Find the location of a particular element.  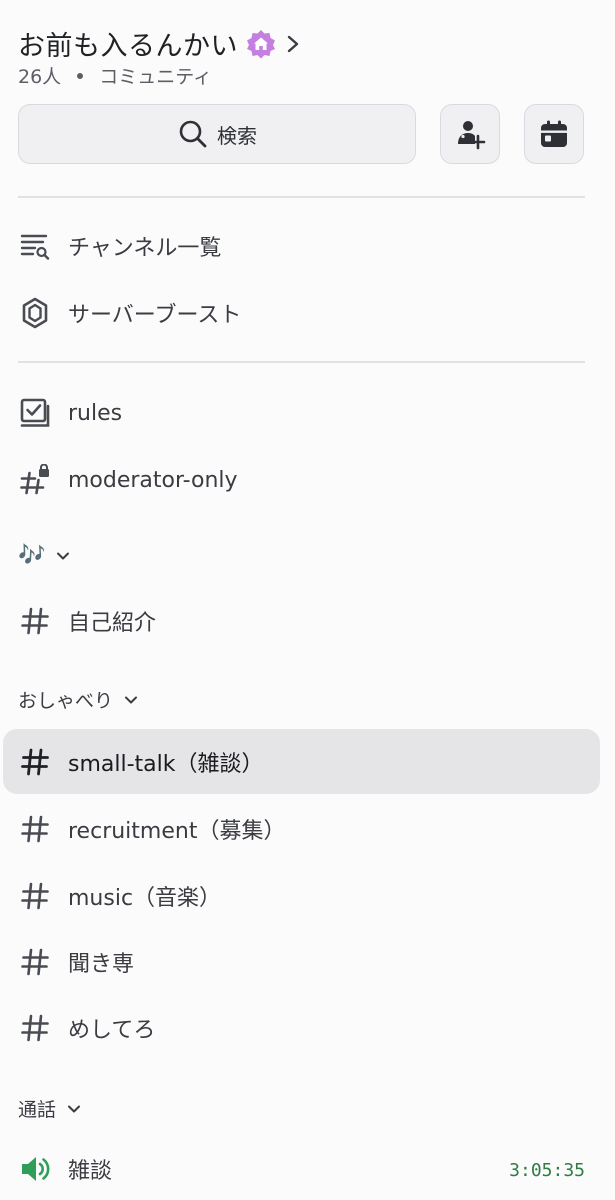

separator-dot is located at coordinates (80, 75).